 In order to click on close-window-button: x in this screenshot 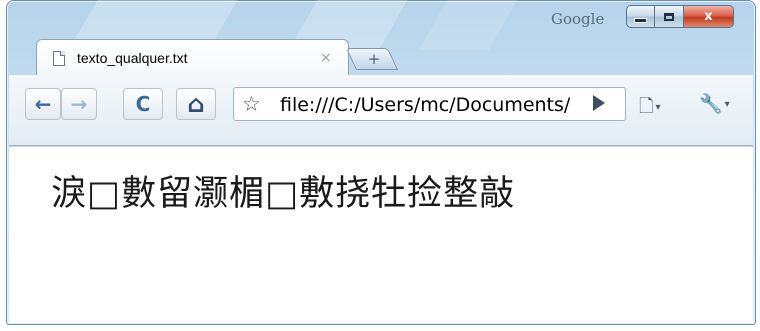, I will do `click(709, 16)`.